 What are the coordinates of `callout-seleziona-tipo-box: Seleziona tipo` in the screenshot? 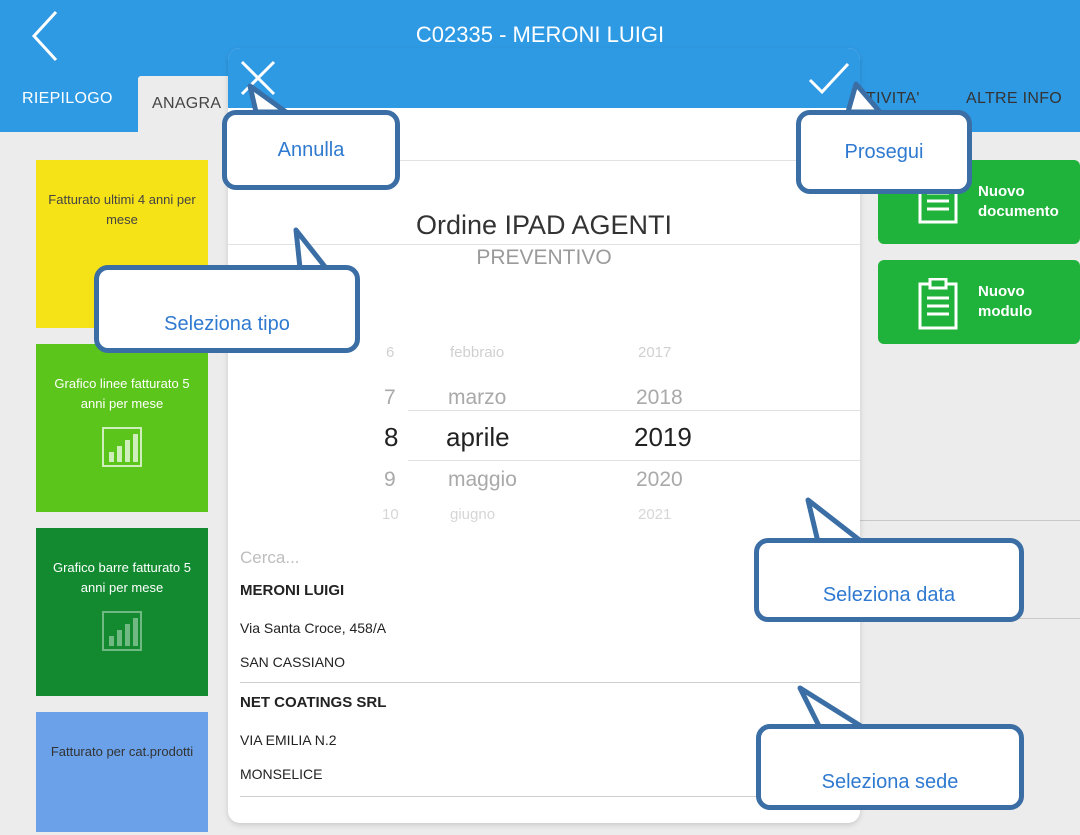 It's located at (227, 309).